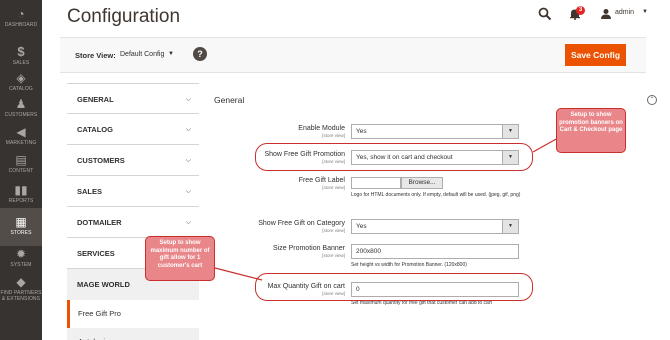 The width and height of the screenshot is (670, 340). What do you see at coordinates (229, 100) in the screenshot?
I see `section-title: General` at bounding box center [229, 100].